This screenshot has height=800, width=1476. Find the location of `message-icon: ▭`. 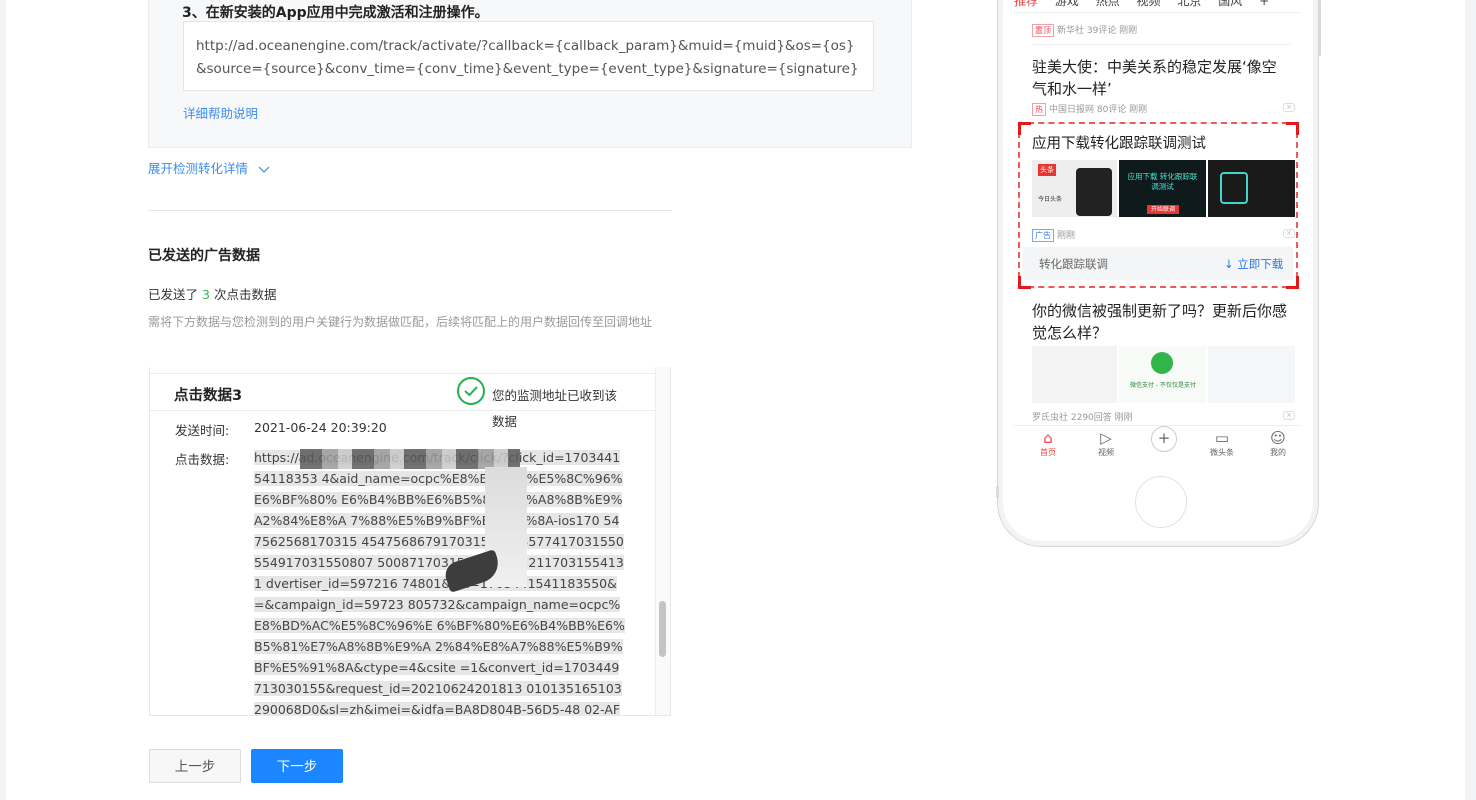

message-icon: ▭ is located at coordinates (1222, 438).